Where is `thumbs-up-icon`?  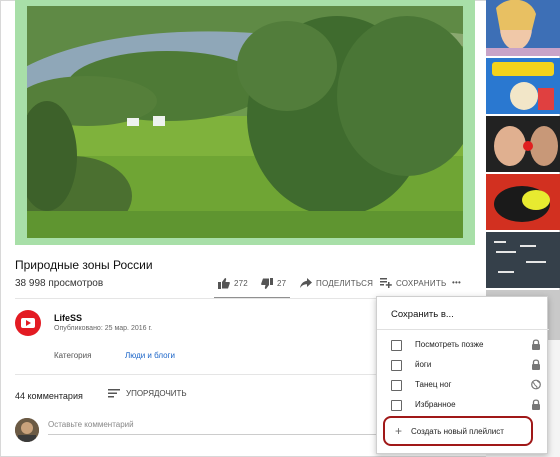 thumbs-up-icon is located at coordinates (224, 283).